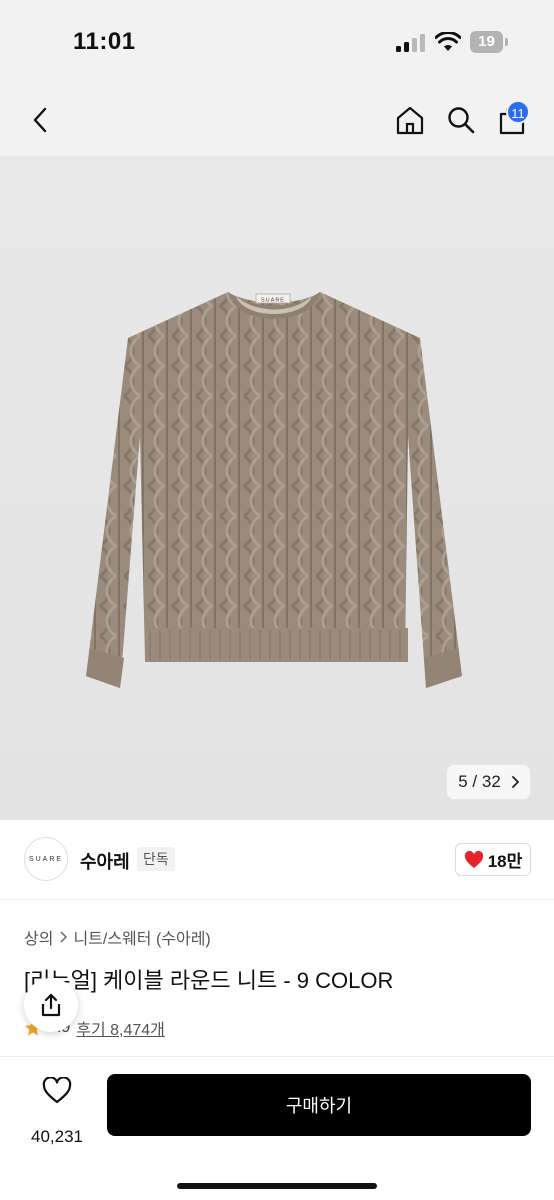 The image size is (554, 1200). I want to click on battery-icon: 19, so click(489, 42).